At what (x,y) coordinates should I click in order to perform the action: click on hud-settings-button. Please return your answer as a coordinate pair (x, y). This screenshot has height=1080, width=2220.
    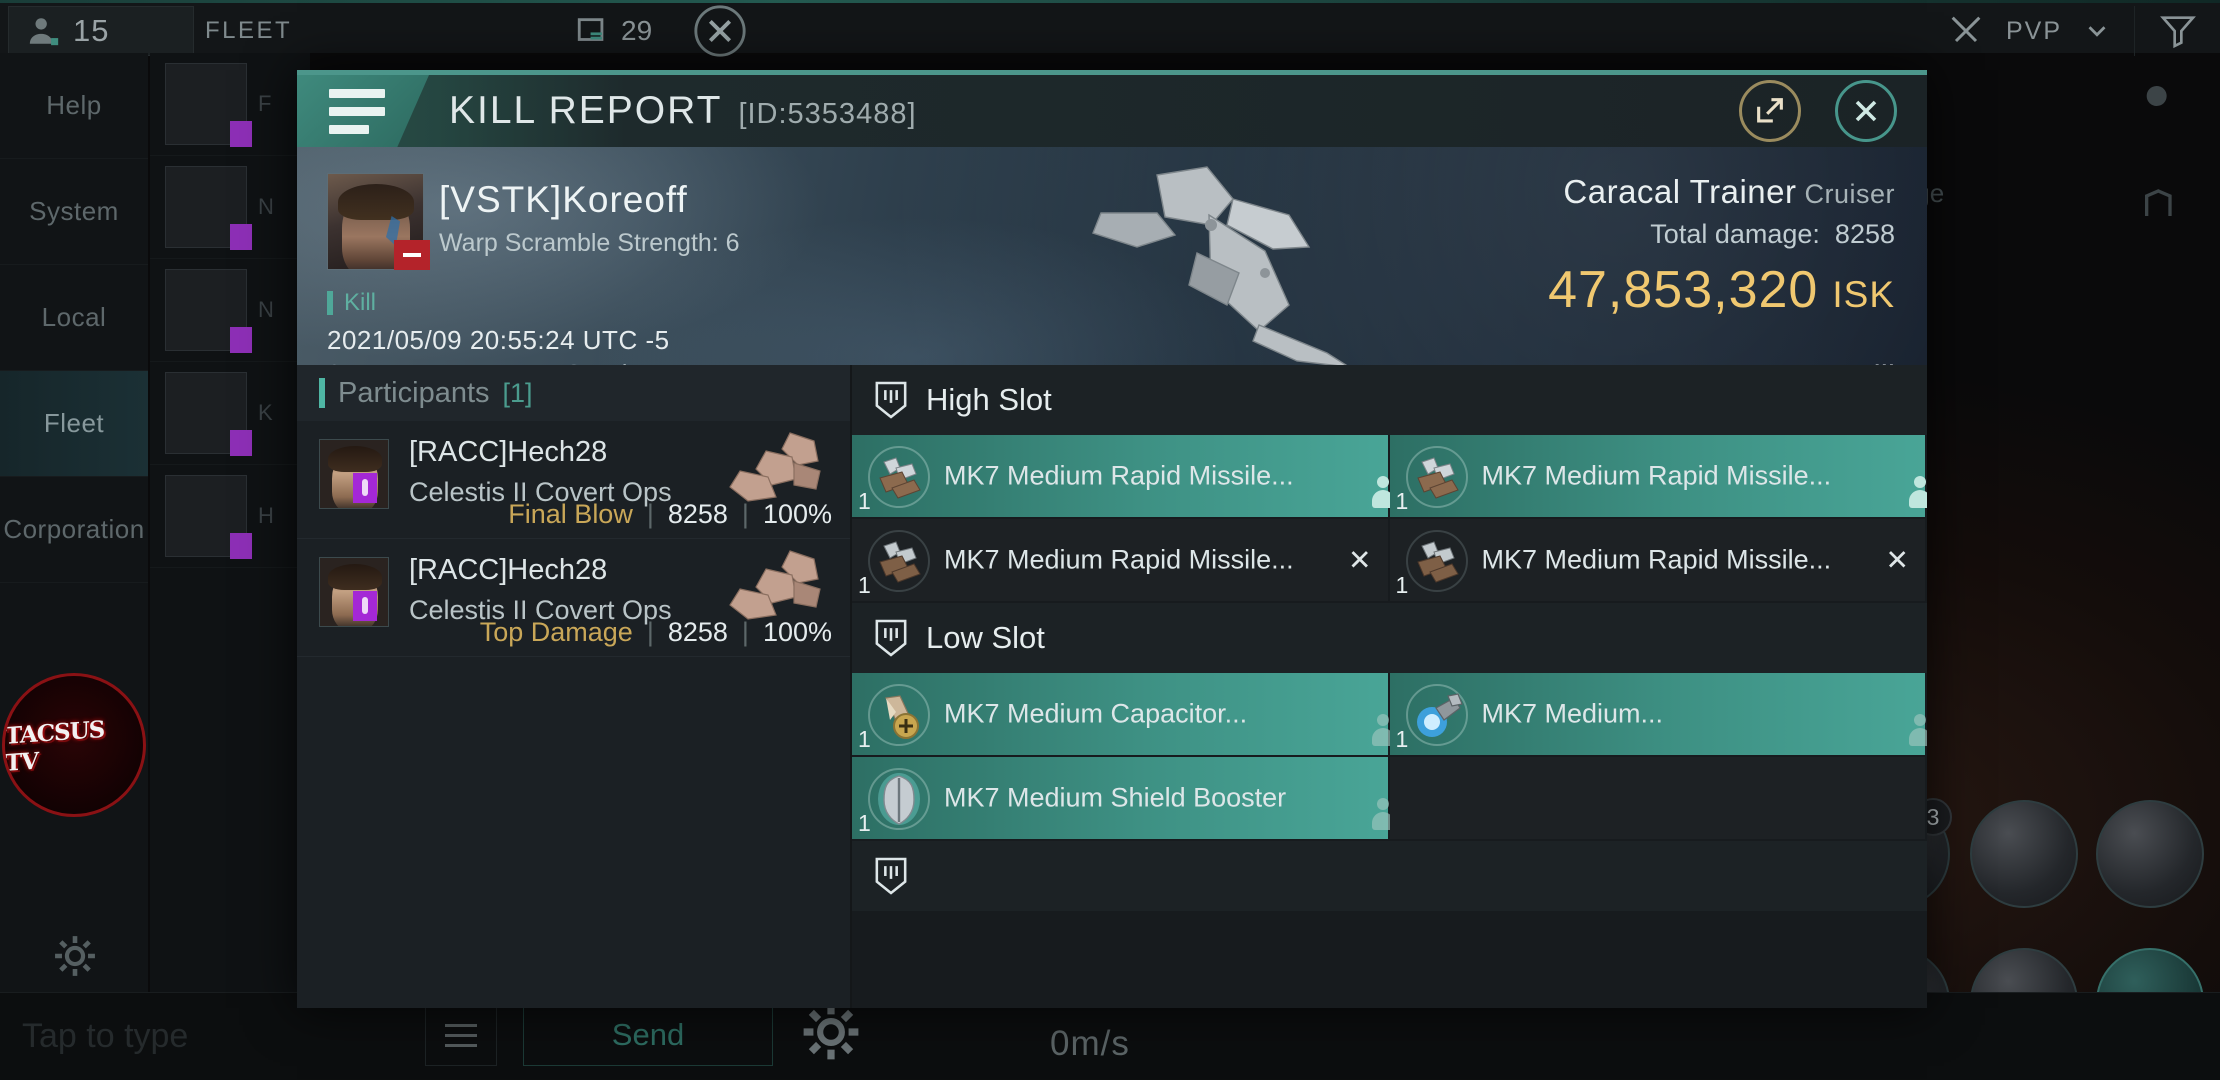
    Looking at the image, I should click on (831, 1034).